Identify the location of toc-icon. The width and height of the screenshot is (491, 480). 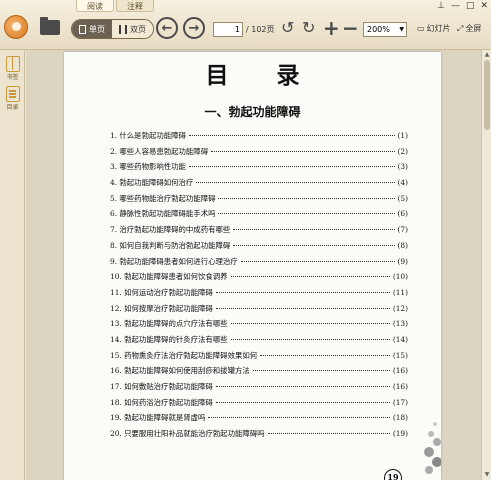
(12, 94).